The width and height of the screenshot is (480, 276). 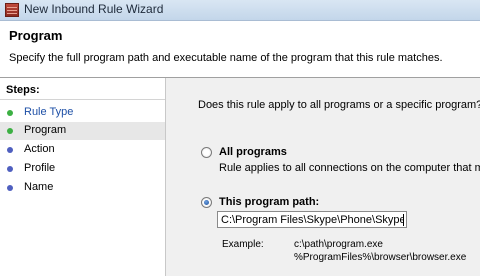 What do you see at coordinates (10, 113) in the screenshot?
I see `step-complete-dot-icon` at bounding box center [10, 113].